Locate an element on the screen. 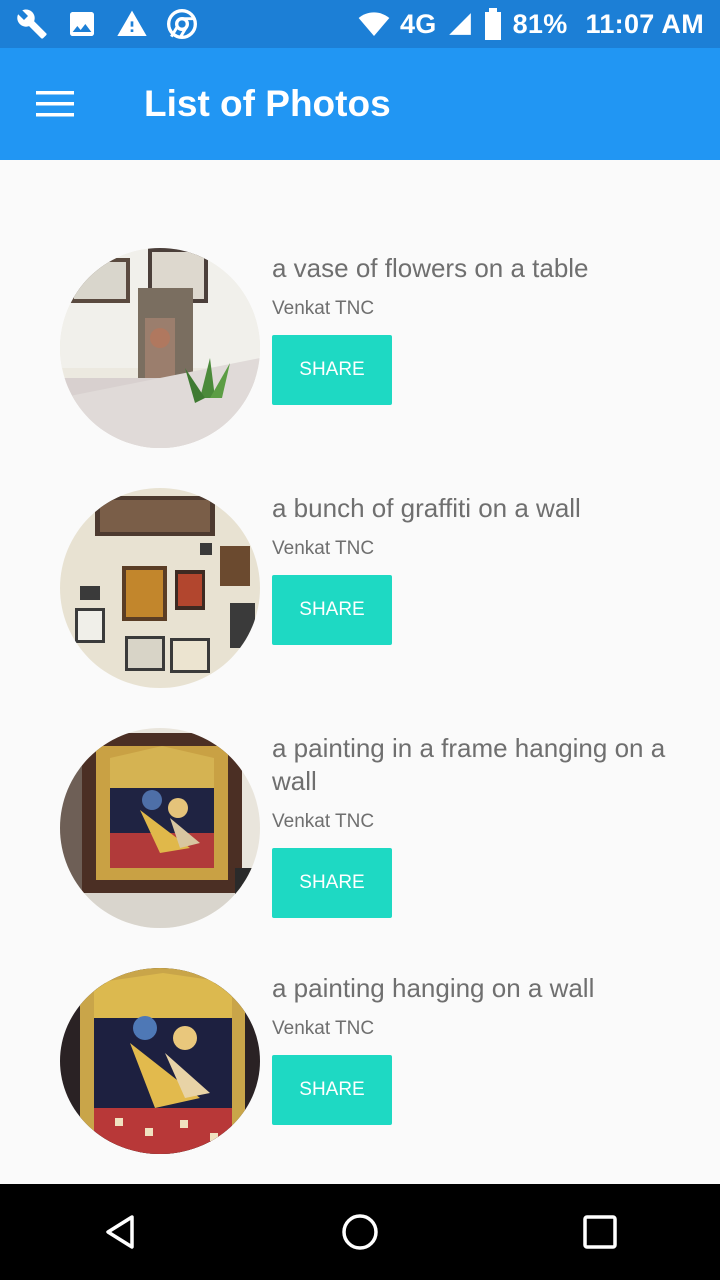  network-type: 4G is located at coordinates (418, 23).